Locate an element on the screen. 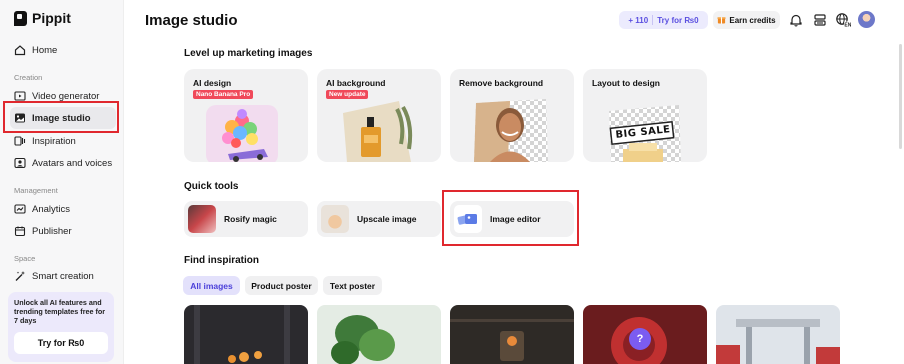 The image size is (904, 364). help-icon: ? is located at coordinates (640, 339).